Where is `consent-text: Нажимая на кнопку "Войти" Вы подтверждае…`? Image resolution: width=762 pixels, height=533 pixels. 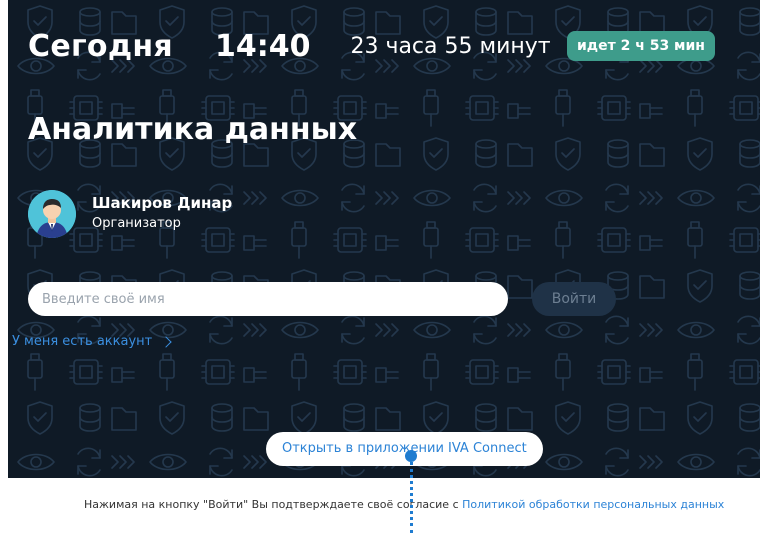
consent-text: Нажимая на кнопку "Войти" Вы подтверждае… is located at coordinates (404, 504).